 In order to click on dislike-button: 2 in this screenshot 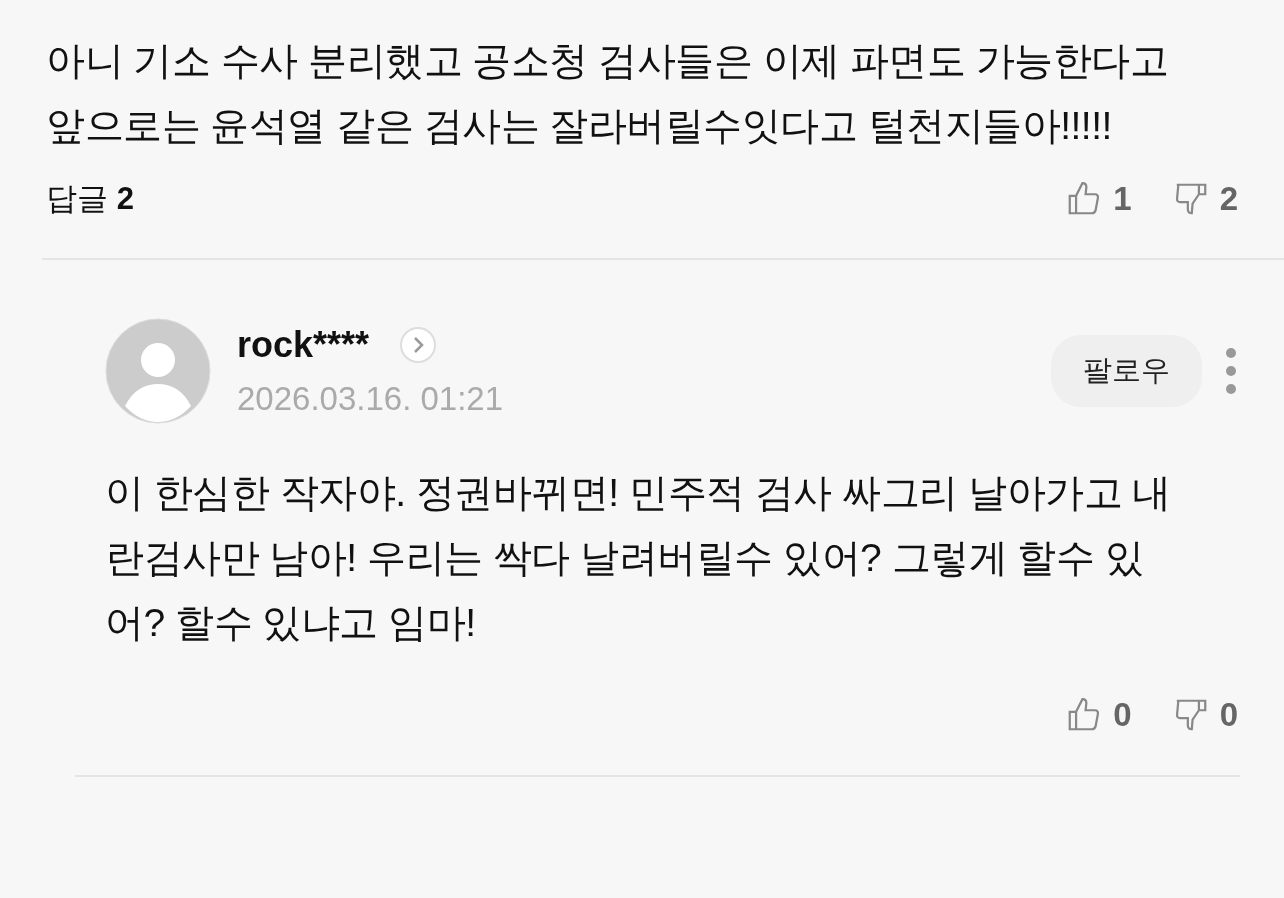, I will do `click(1204, 199)`.